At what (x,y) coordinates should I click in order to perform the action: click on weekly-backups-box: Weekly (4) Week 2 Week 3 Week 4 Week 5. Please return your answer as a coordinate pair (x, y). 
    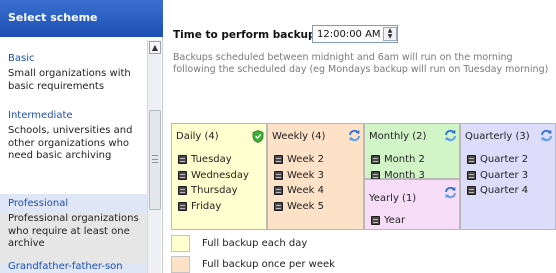
    Looking at the image, I should click on (315, 176).